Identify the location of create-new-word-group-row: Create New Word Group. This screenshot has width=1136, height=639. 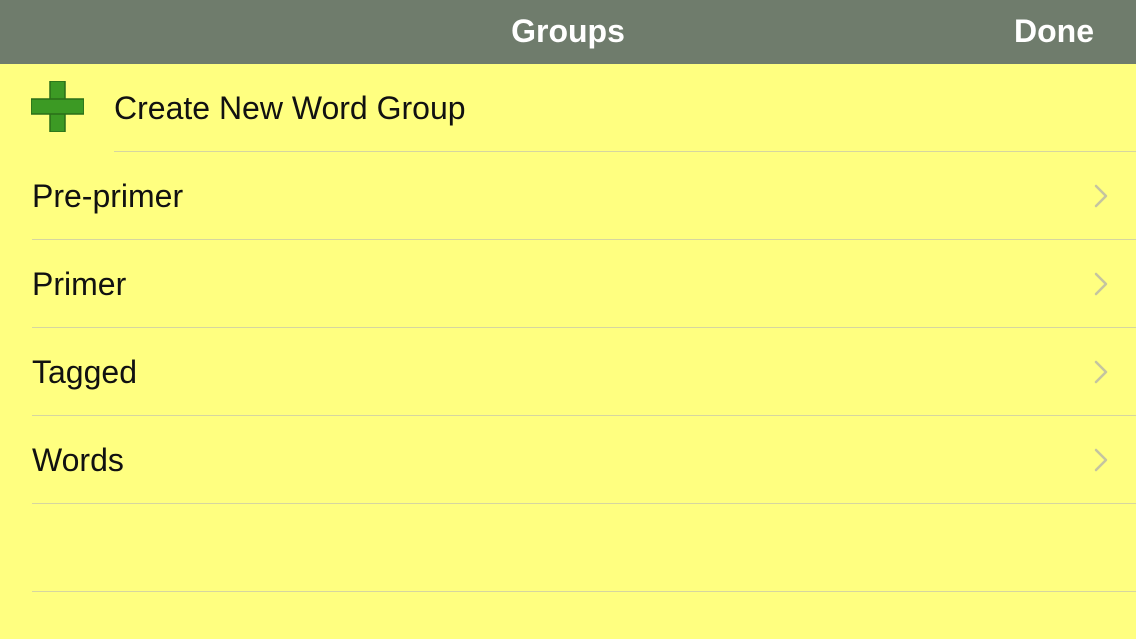
(568, 108).